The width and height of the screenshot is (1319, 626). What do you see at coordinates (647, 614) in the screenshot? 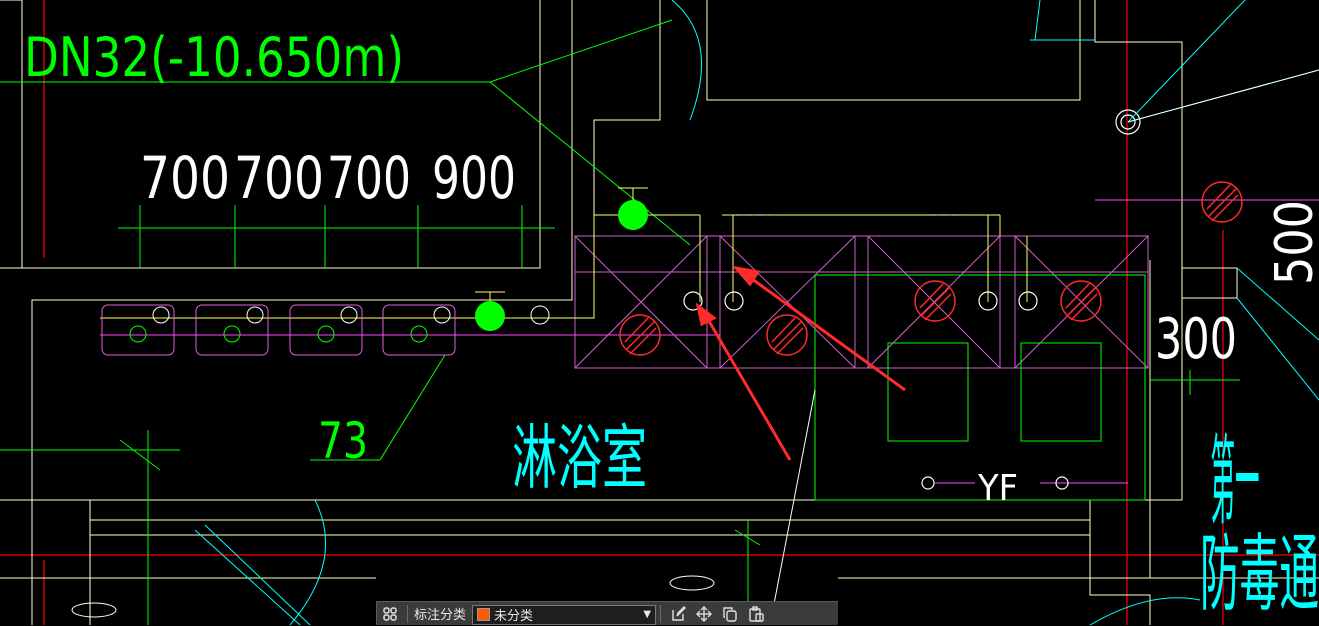
I see `chevron-down-icon: ▼` at bounding box center [647, 614].